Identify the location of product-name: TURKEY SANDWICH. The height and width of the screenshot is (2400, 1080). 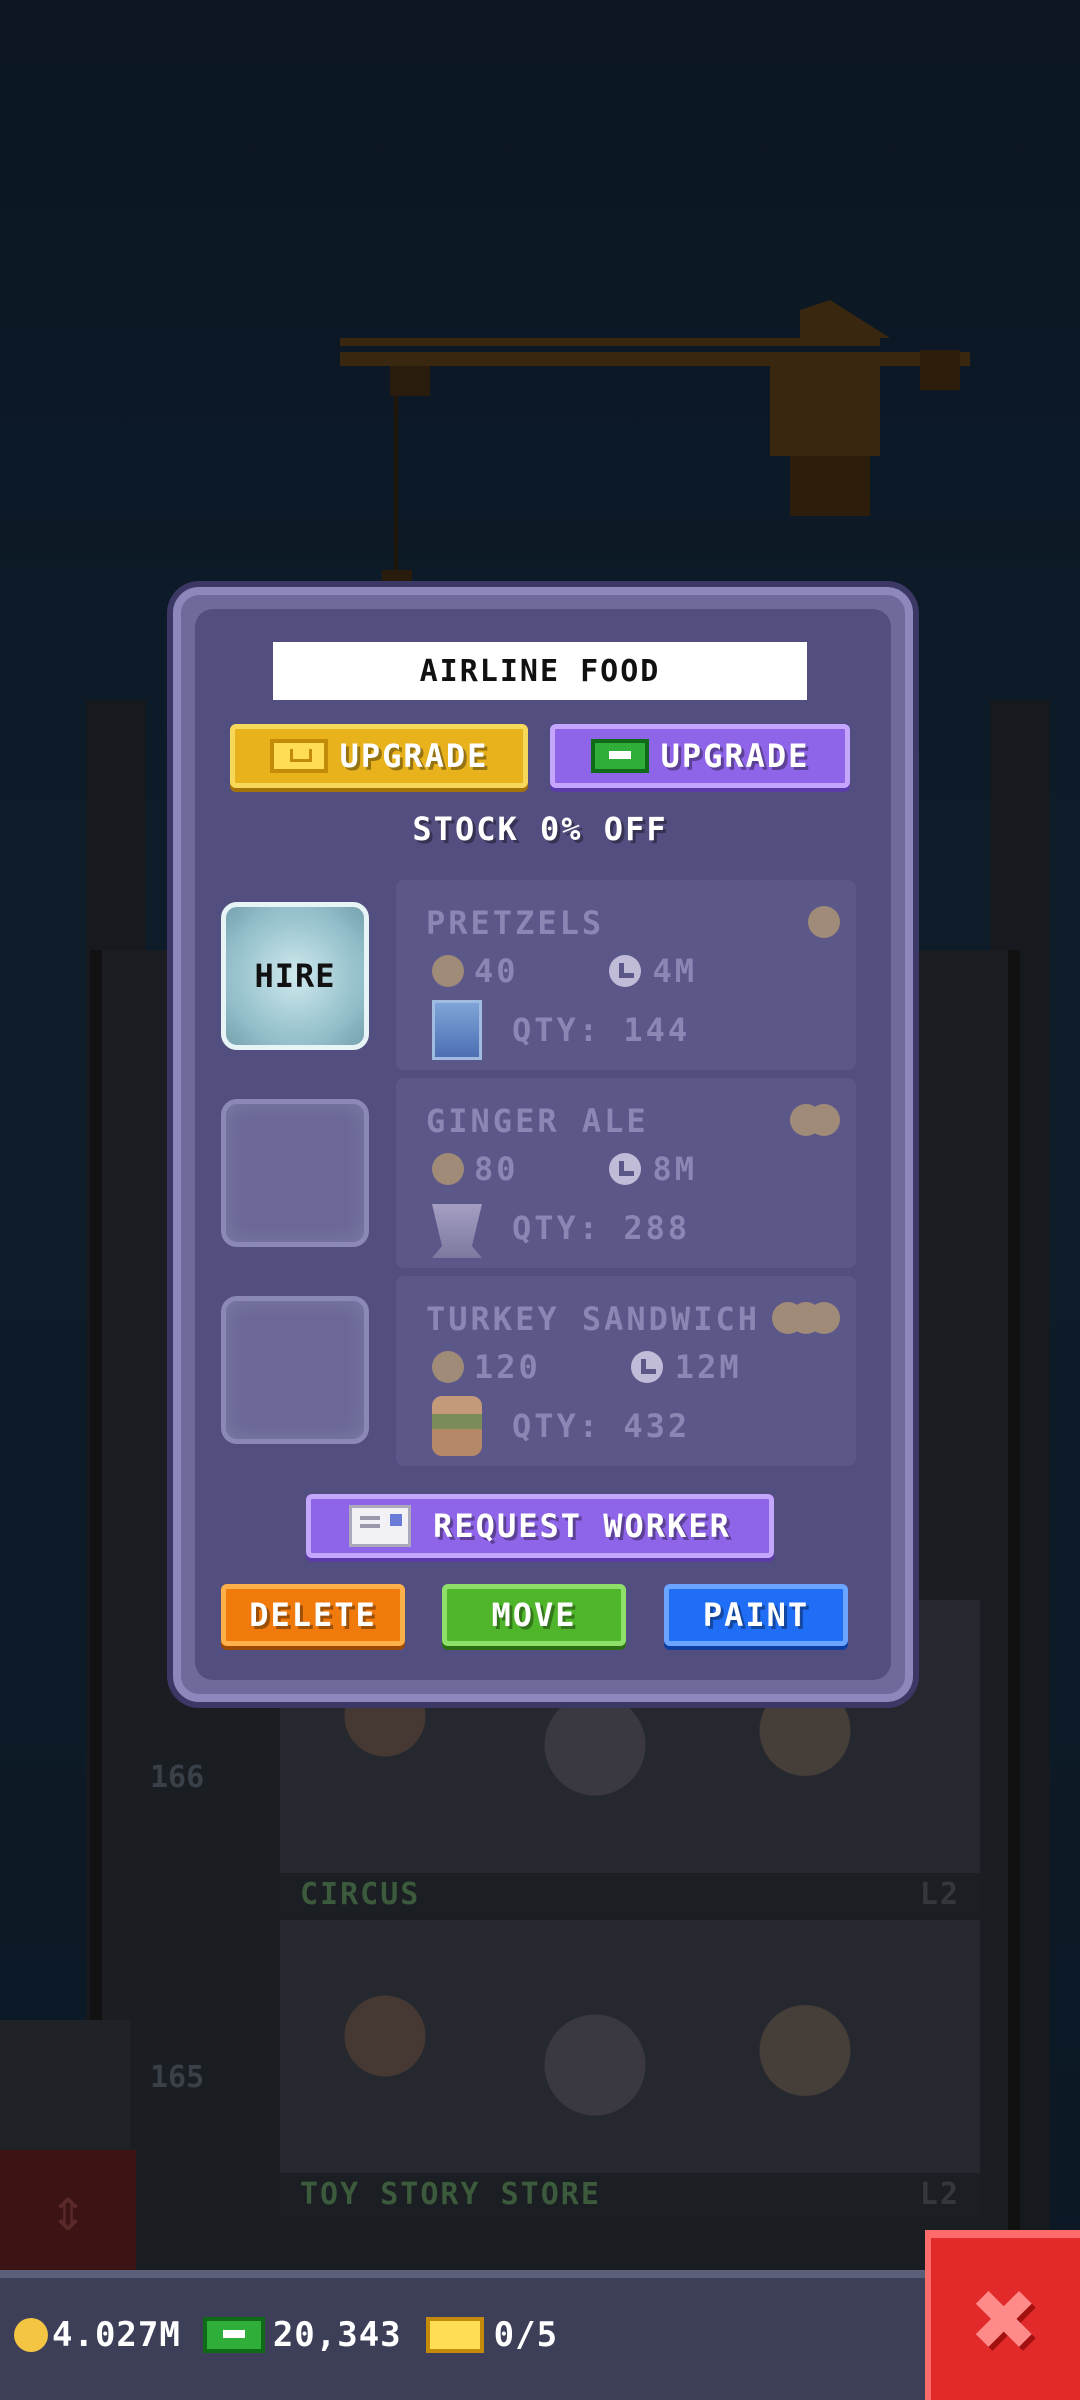
(593, 1319).